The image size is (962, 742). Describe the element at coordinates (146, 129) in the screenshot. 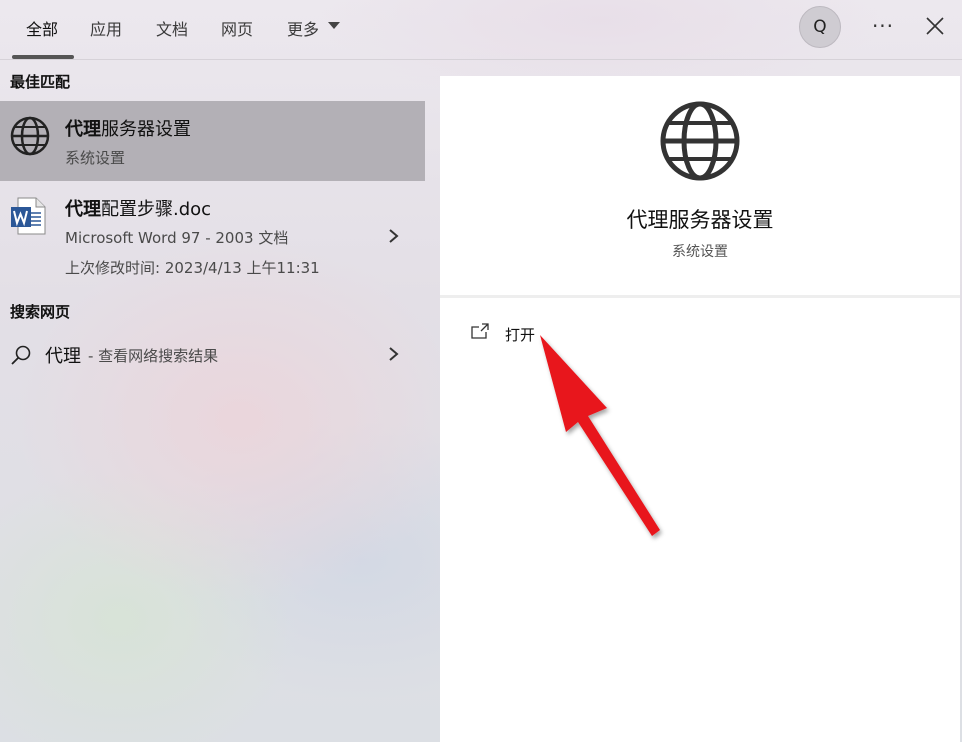

I see `result-title-rest: 服务器设置` at that location.